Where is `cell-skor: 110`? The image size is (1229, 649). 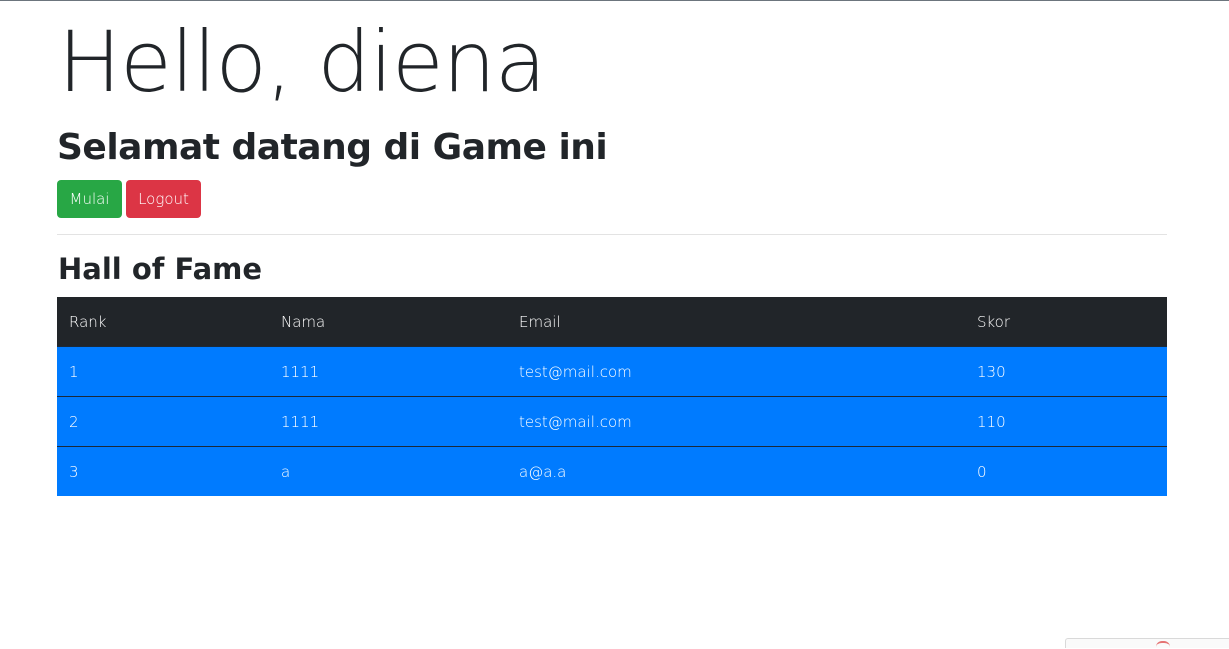 cell-skor: 110 is located at coordinates (991, 421).